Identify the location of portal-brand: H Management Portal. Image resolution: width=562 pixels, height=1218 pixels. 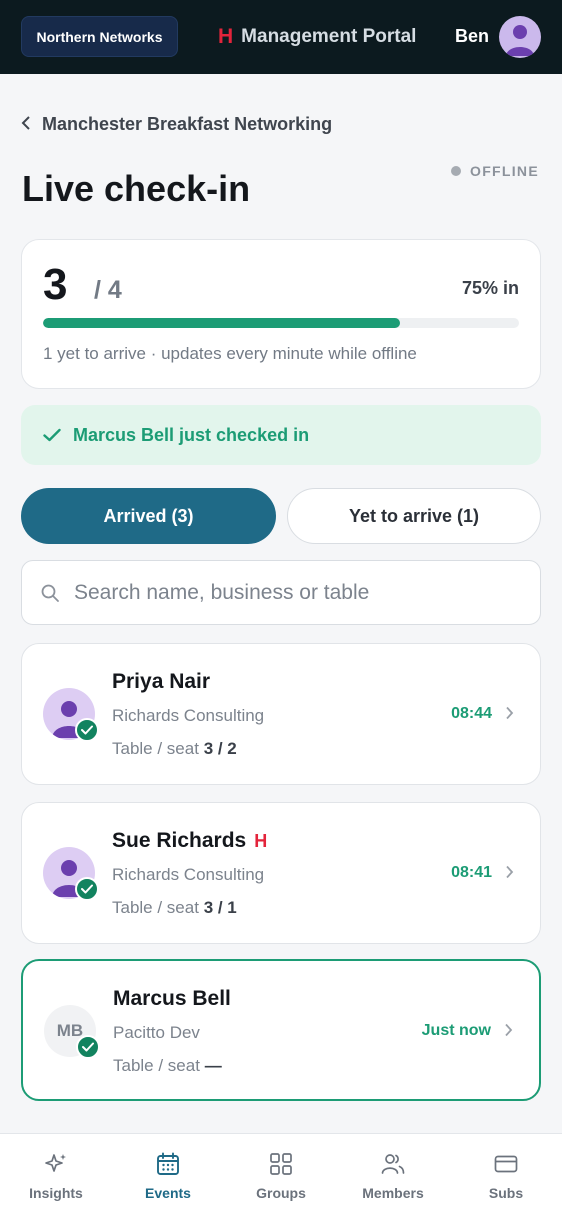
(317, 37).